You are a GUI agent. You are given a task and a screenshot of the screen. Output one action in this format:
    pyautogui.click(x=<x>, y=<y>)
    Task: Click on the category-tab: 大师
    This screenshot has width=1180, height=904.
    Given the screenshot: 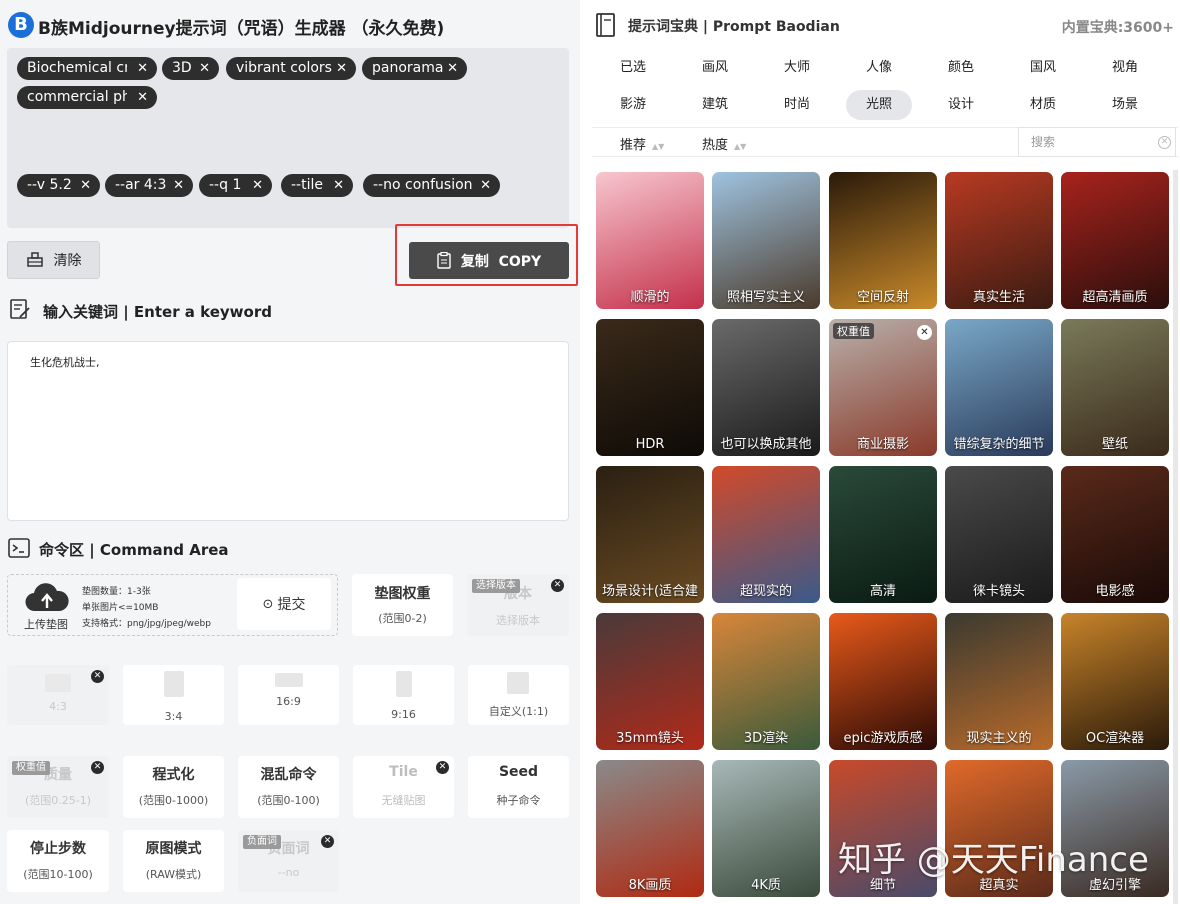 What is the action you would take?
    pyautogui.click(x=797, y=68)
    